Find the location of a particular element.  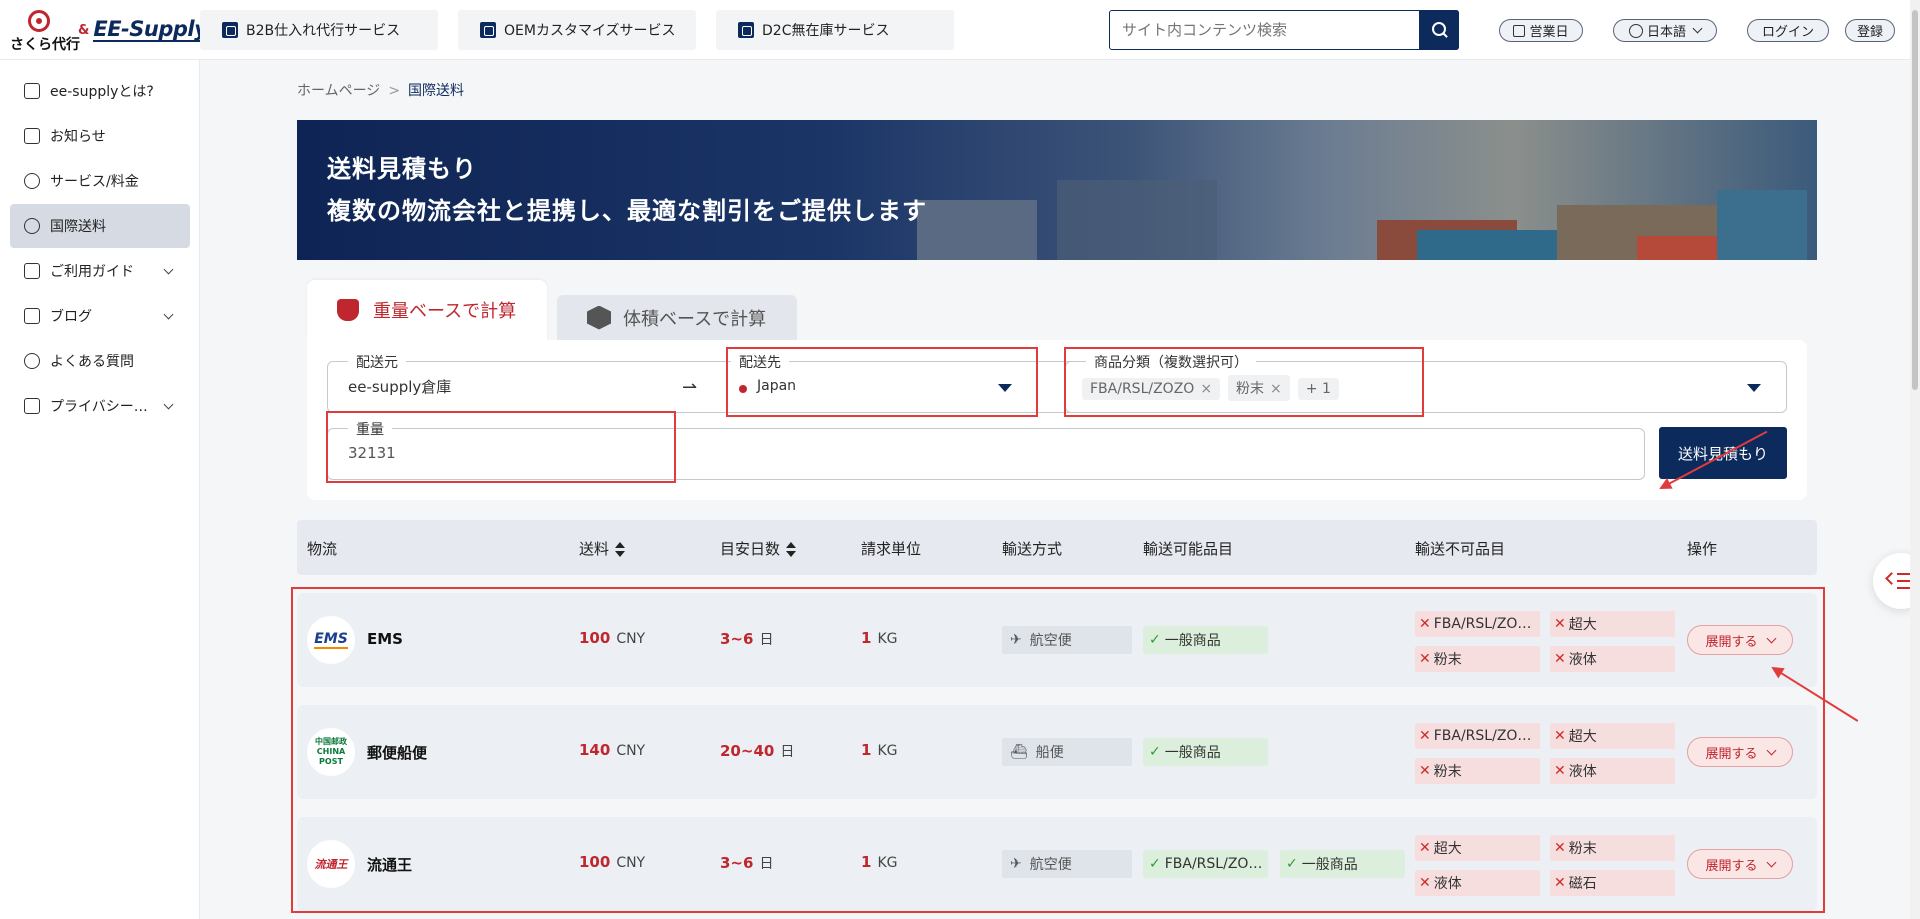

container-port-image is located at coordinates (1337, 215).